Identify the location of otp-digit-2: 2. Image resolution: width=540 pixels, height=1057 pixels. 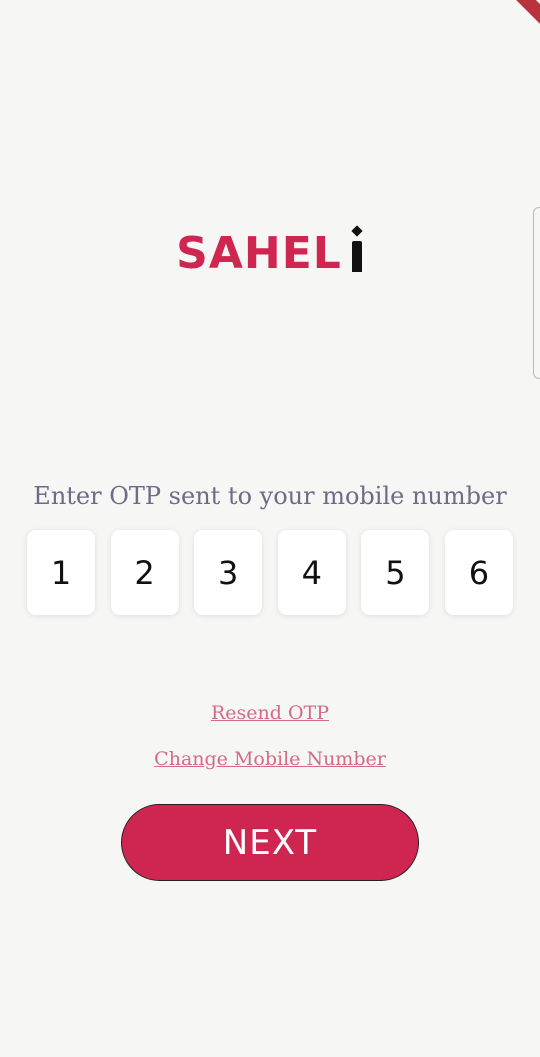
(144, 572).